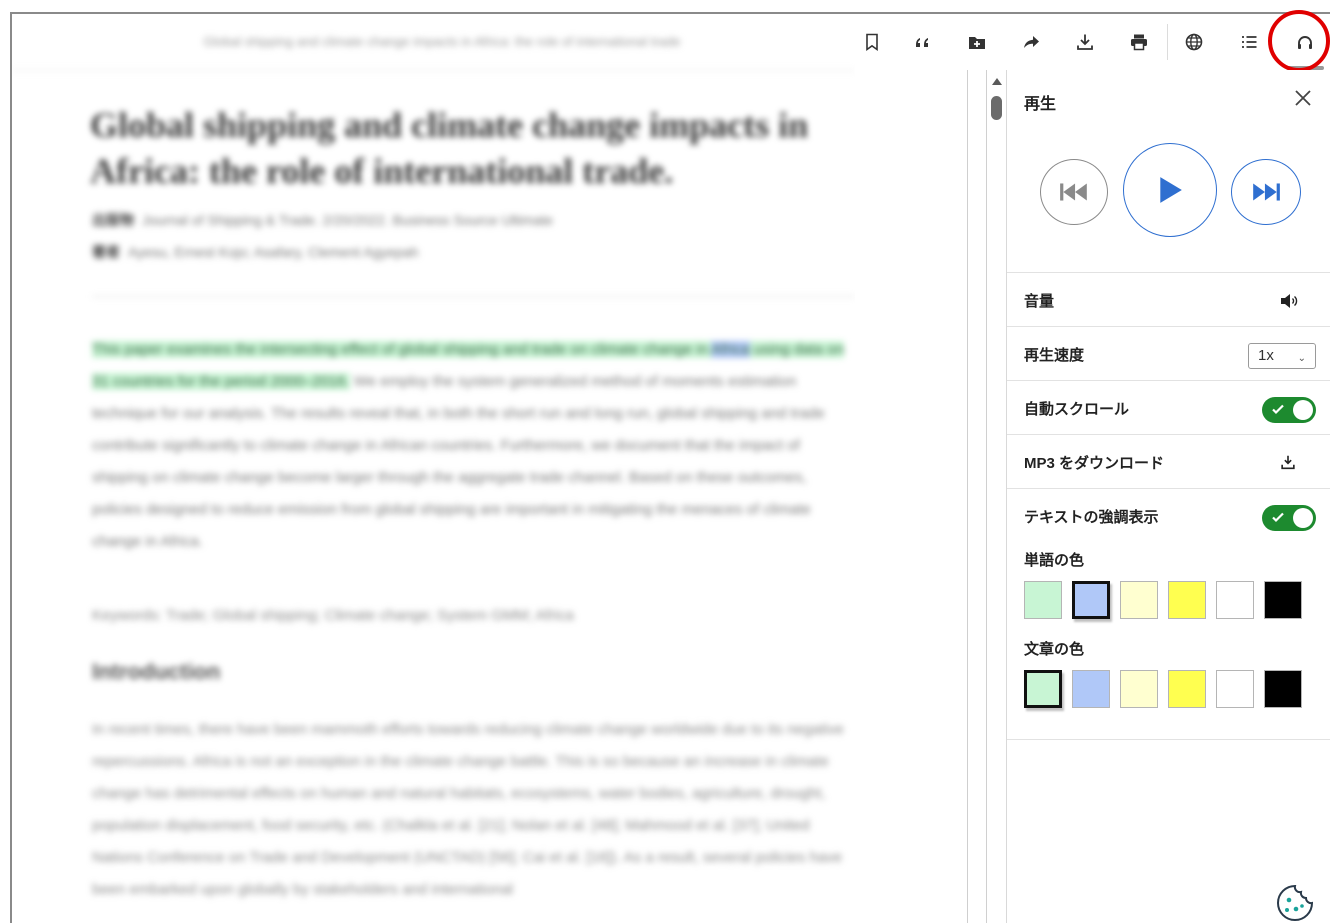 The image size is (1330, 923). What do you see at coordinates (996, 108) in the screenshot?
I see `scroll-thumb` at bounding box center [996, 108].